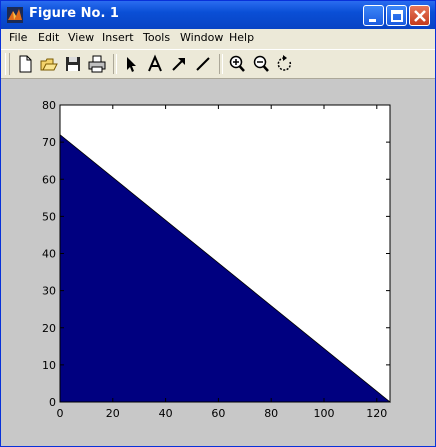 The width and height of the screenshot is (436, 447). I want to click on rotate-3d-icon, so click(285, 64).